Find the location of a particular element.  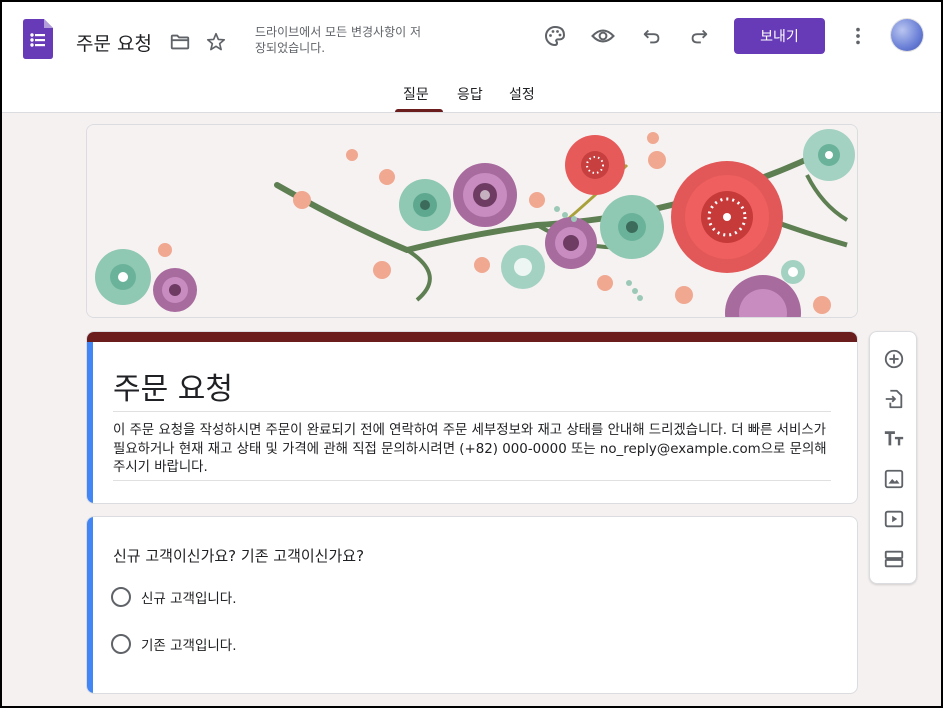

theme-color-strip is located at coordinates (472, 337).